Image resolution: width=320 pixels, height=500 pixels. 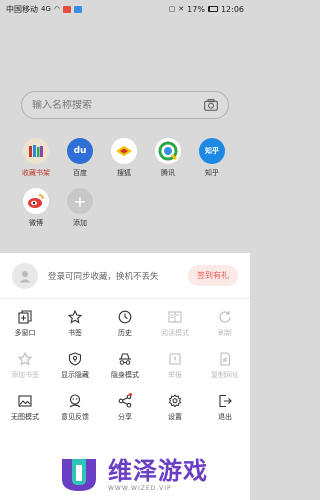 What do you see at coordinates (140, 488) in the screenshot?
I see `watermark-subtitle: WWW.WIZED.VIP` at bounding box center [140, 488].